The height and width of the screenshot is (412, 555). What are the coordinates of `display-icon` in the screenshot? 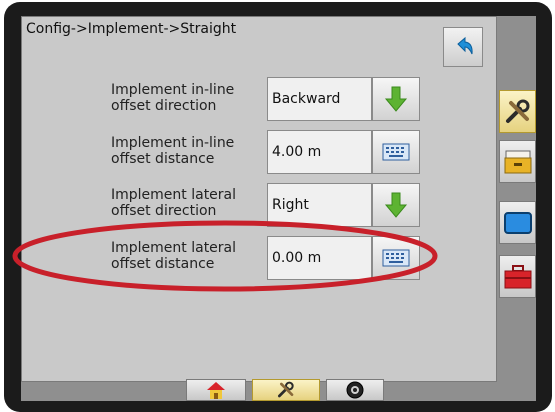 It's located at (517, 222).